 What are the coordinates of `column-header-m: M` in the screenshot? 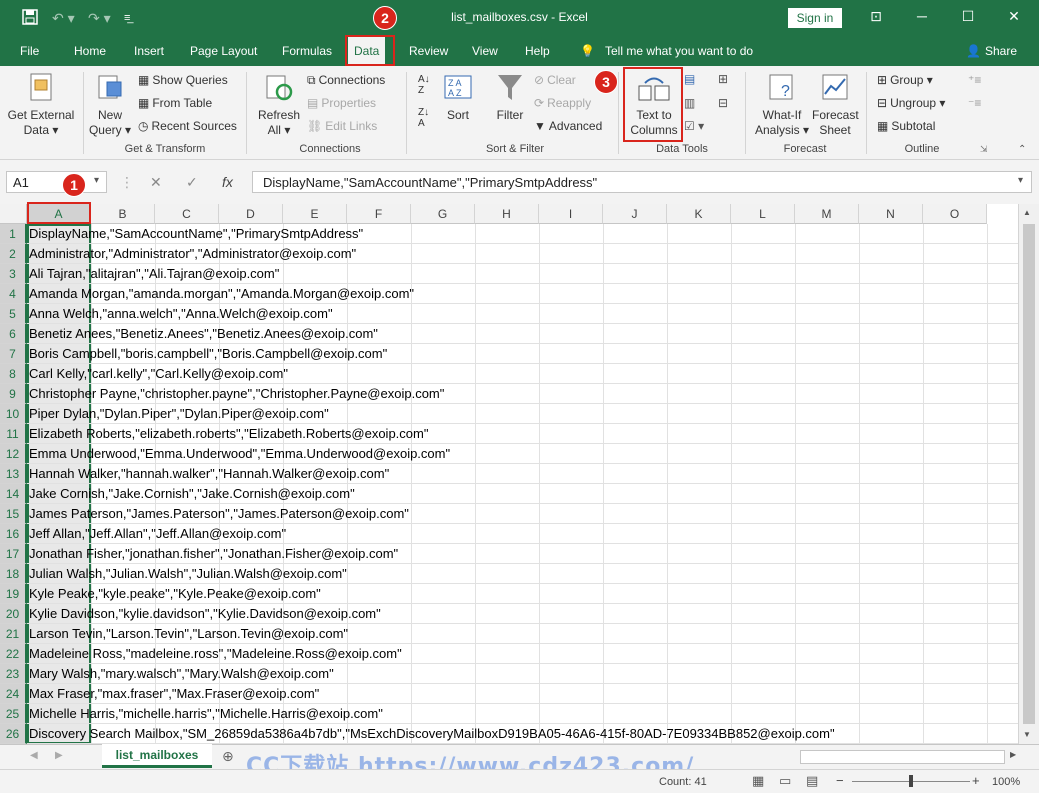 It's located at (827, 214).